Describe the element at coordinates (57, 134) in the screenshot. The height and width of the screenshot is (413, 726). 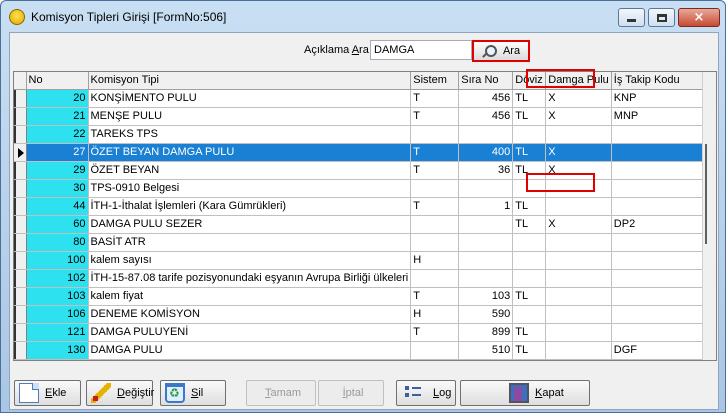
I see `cell-no: 22` at that location.